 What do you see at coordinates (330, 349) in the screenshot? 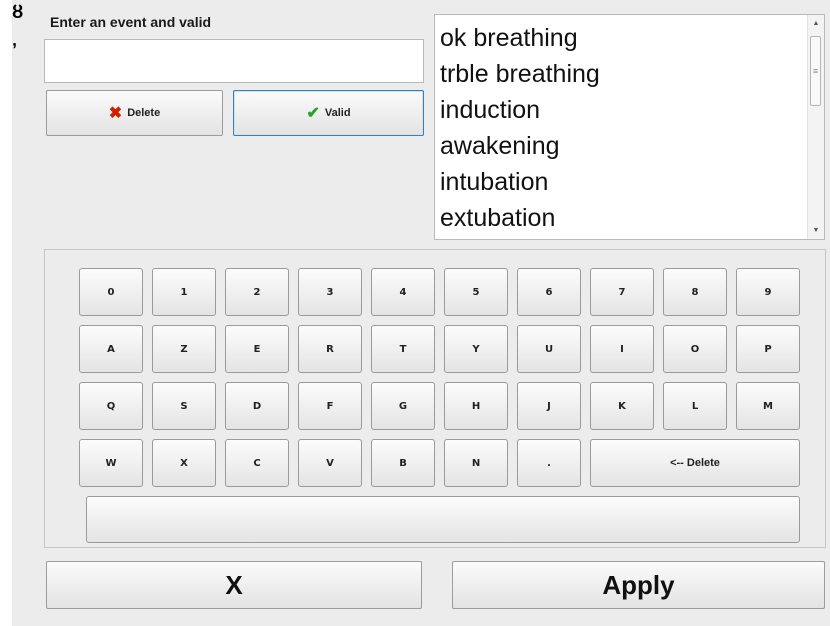
I see `key-r: R` at bounding box center [330, 349].